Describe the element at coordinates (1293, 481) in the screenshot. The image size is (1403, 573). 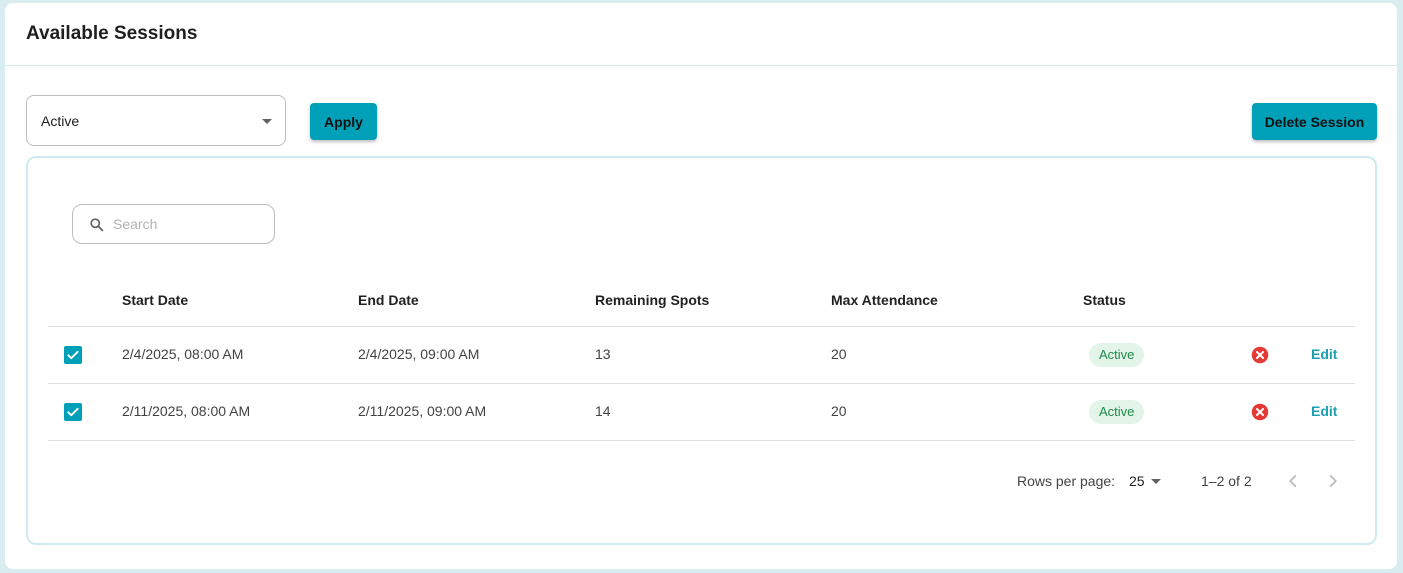
I see `chevron-left-icon` at that location.